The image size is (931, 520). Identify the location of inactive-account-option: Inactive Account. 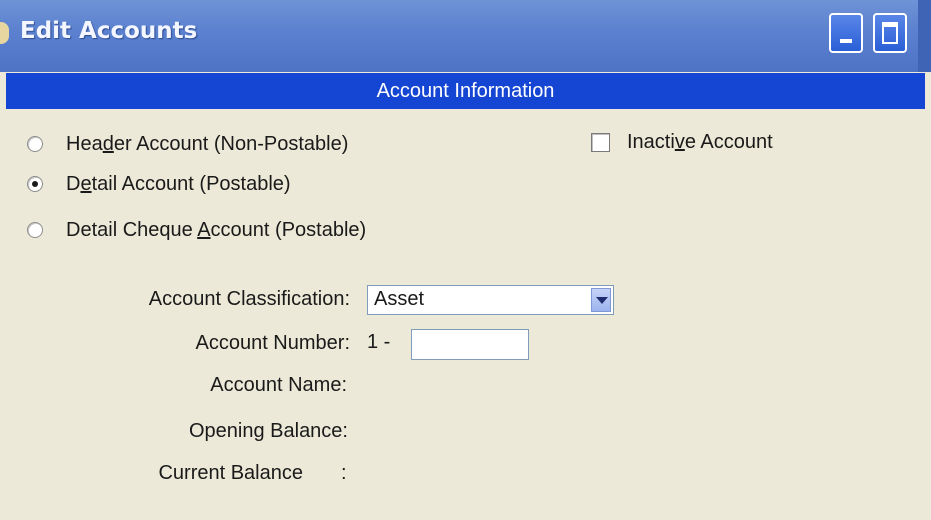
(682, 142).